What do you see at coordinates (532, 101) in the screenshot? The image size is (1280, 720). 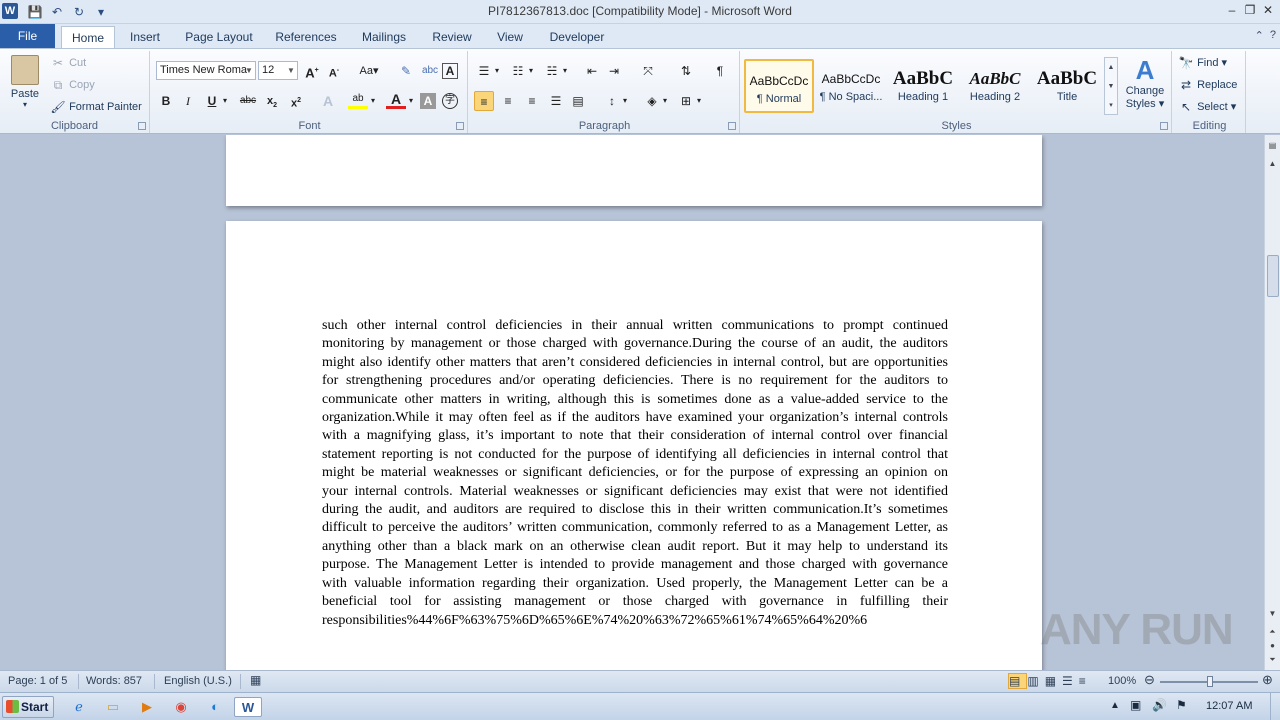 I see `align-right-icon: ≡` at bounding box center [532, 101].